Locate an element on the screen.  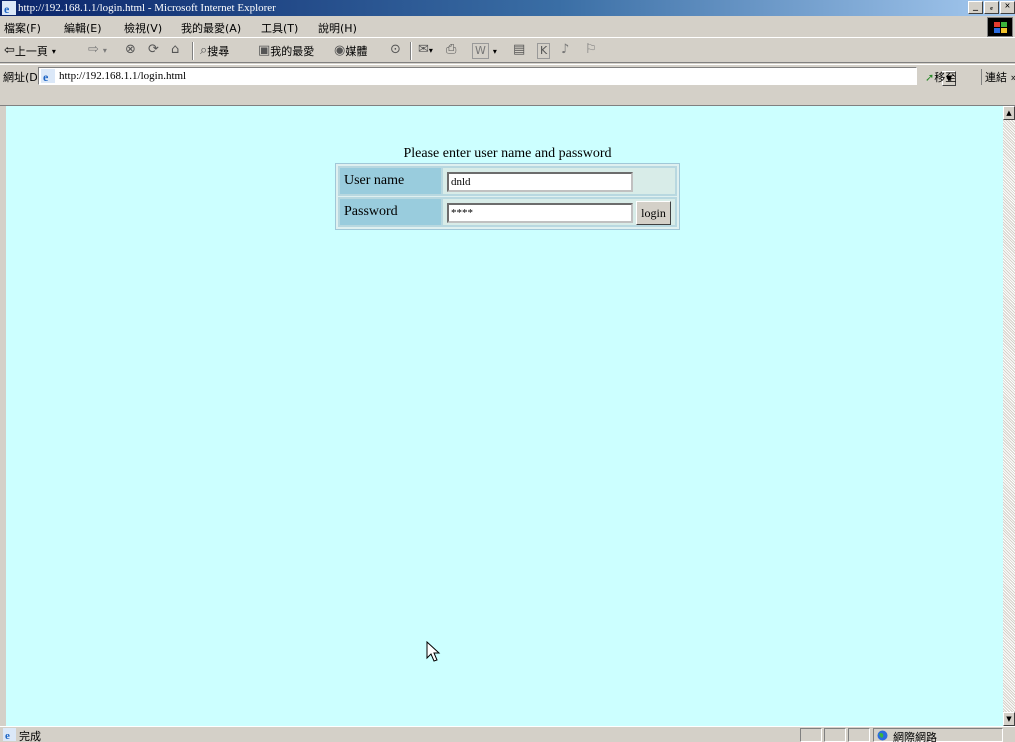
back-button: ⇦ 上一頁 ▾ is located at coordinates (30, 51).